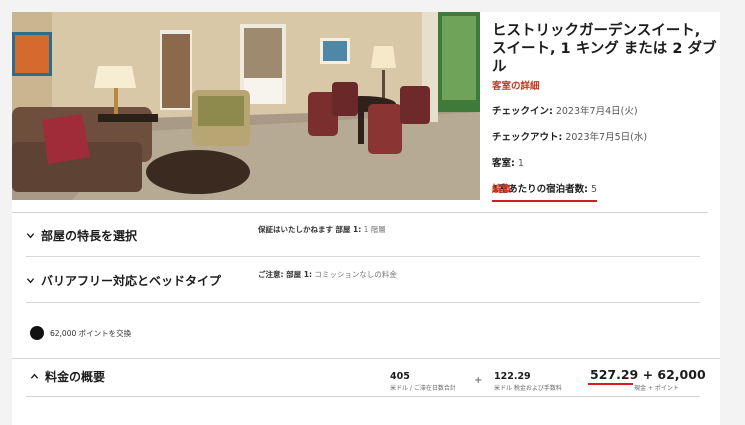 The width and height of the screenshot is (745, 425). I want to click on total-price-sub: 現金 + ポイント, so click(656, 388).